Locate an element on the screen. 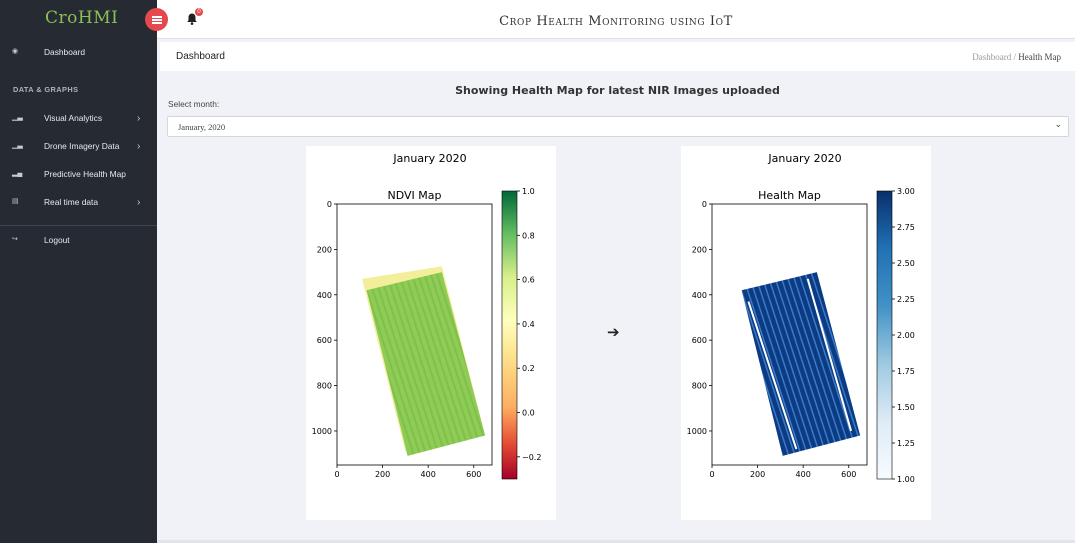 The width and height of the screenshot is (1075, 543). menu-icon is located at coordinates (156, 19).